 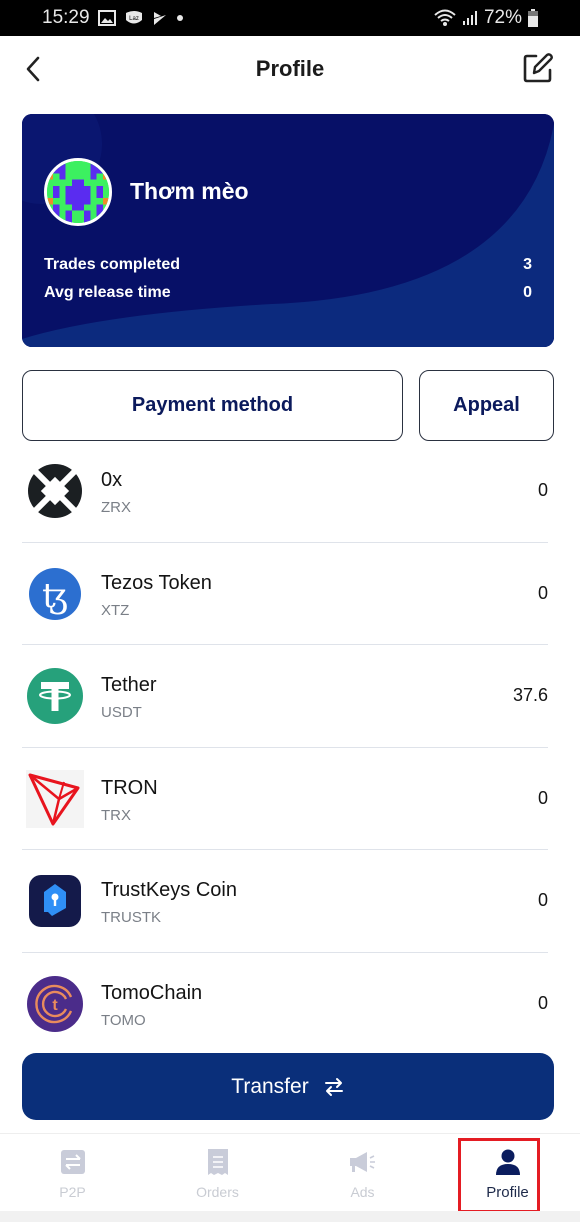 I want to click on wifi-icon, so click(x=445, y=18).